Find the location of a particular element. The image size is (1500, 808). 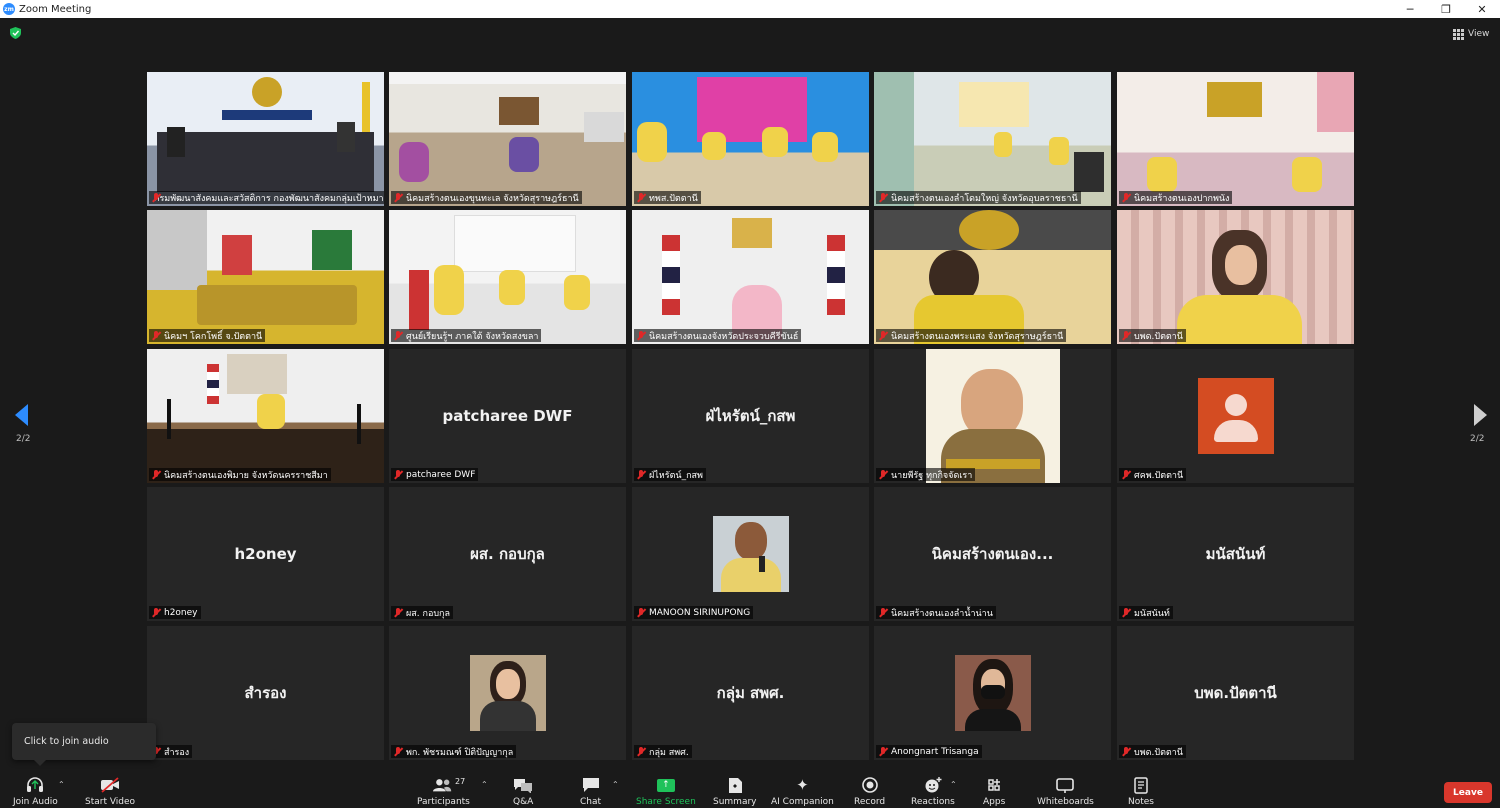

participant-name: MANOON SIRINUPONG is located at coordinates (700, 612).